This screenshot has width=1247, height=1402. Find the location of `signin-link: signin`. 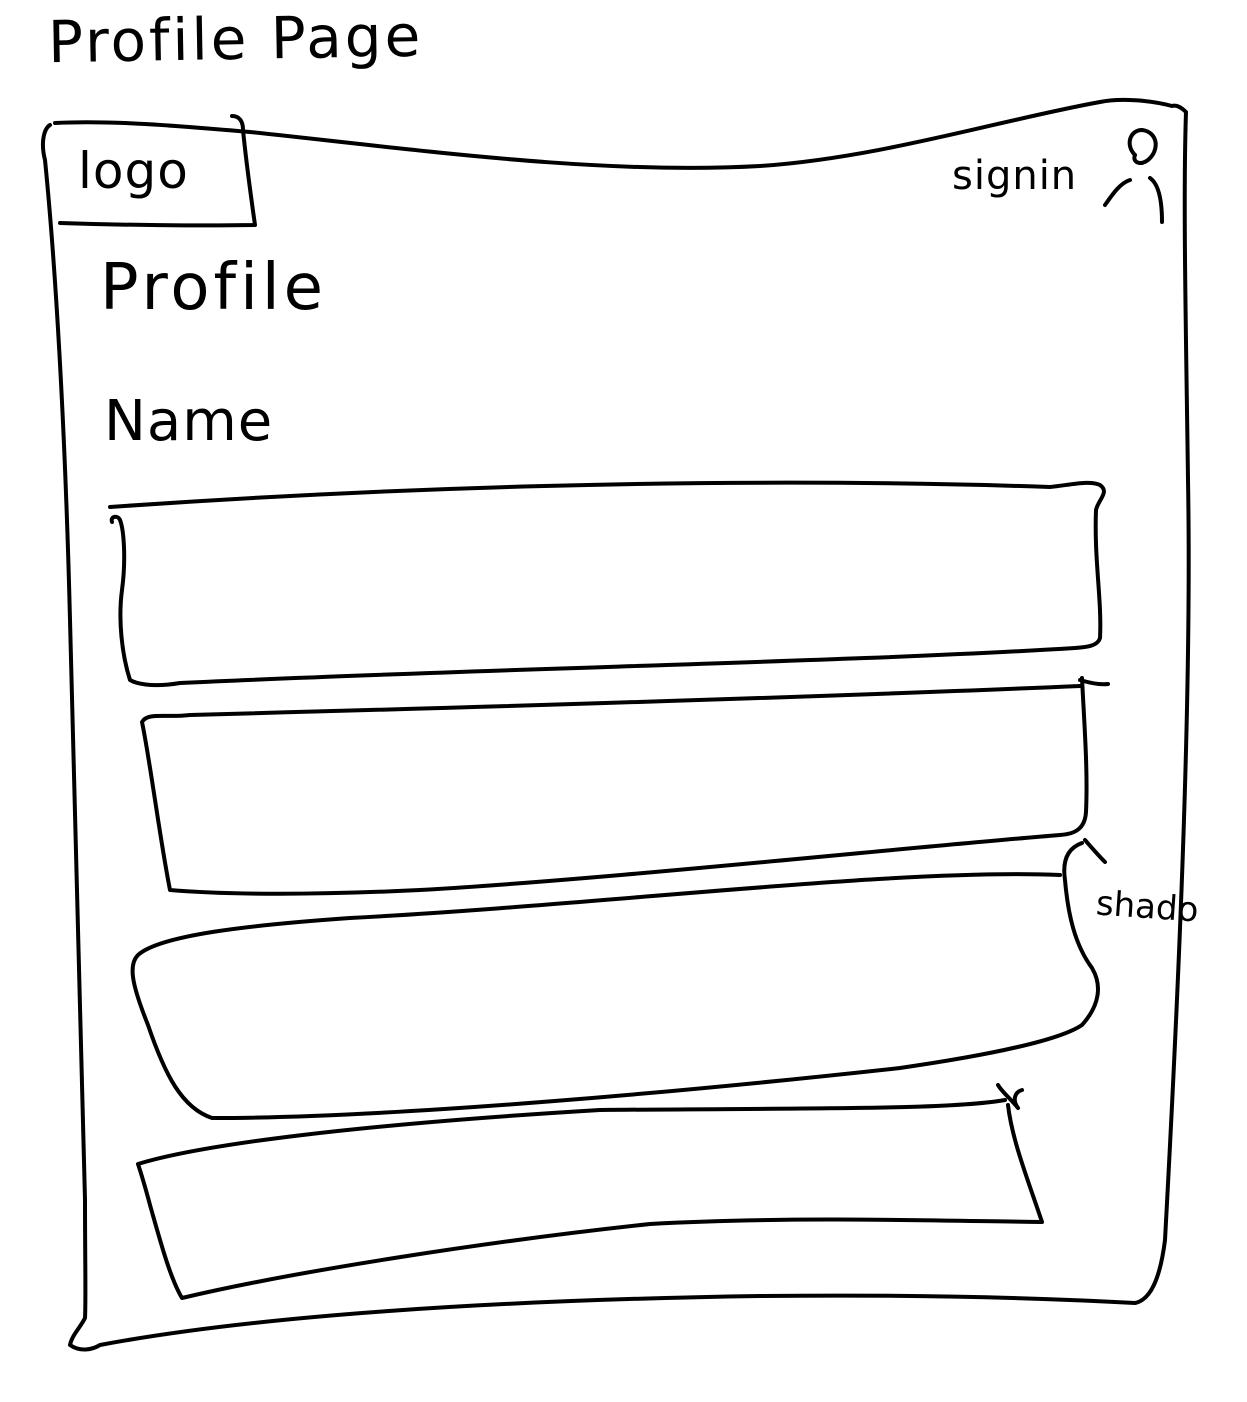

signin-link: signin is located at coordinates (1014, 176).